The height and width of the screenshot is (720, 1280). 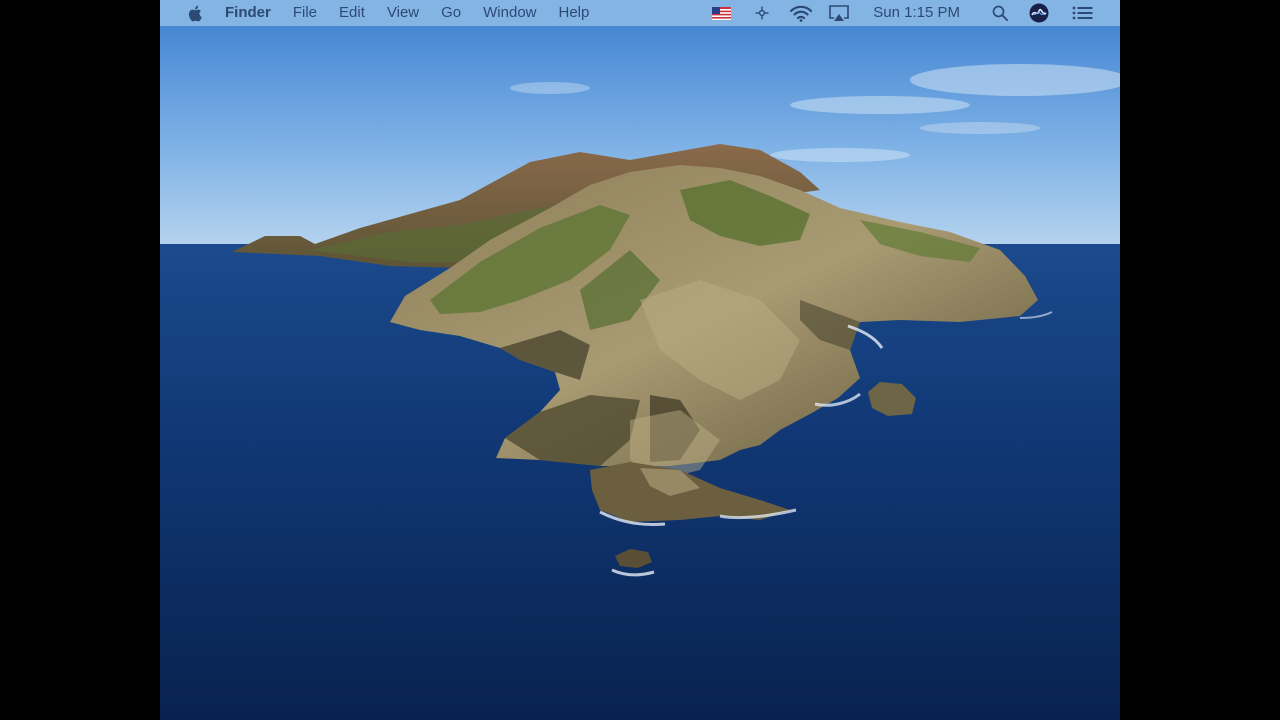 What do you see at coordinates (194, 13) in the screenshot?
I see `apple-logo-icon` at bounding box center [194, 13].